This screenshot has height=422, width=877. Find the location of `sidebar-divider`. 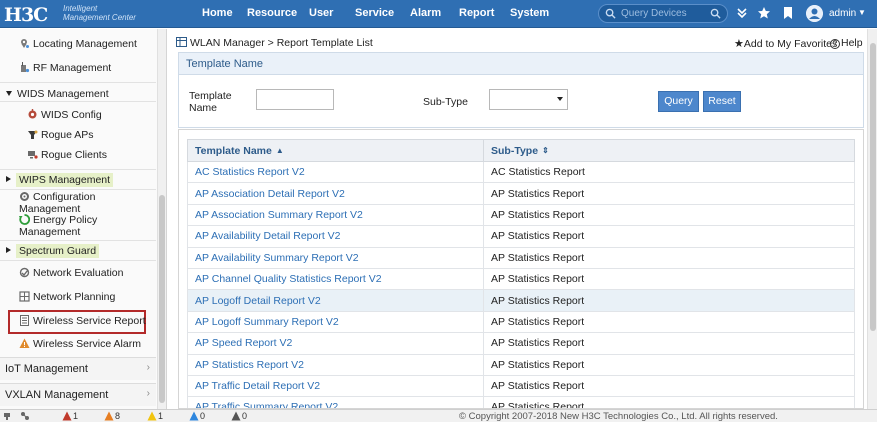

sidebar-divider is located at coordinates (78, 169).